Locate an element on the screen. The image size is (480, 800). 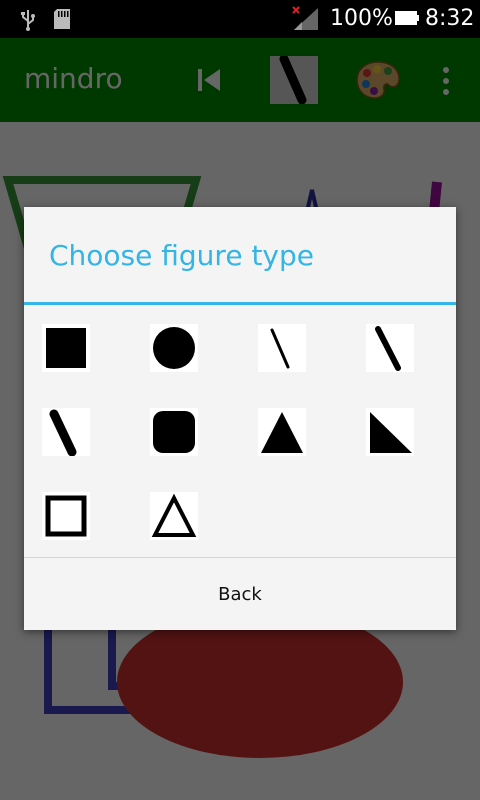
thin-line-icon is located at coordinates (282, 348).